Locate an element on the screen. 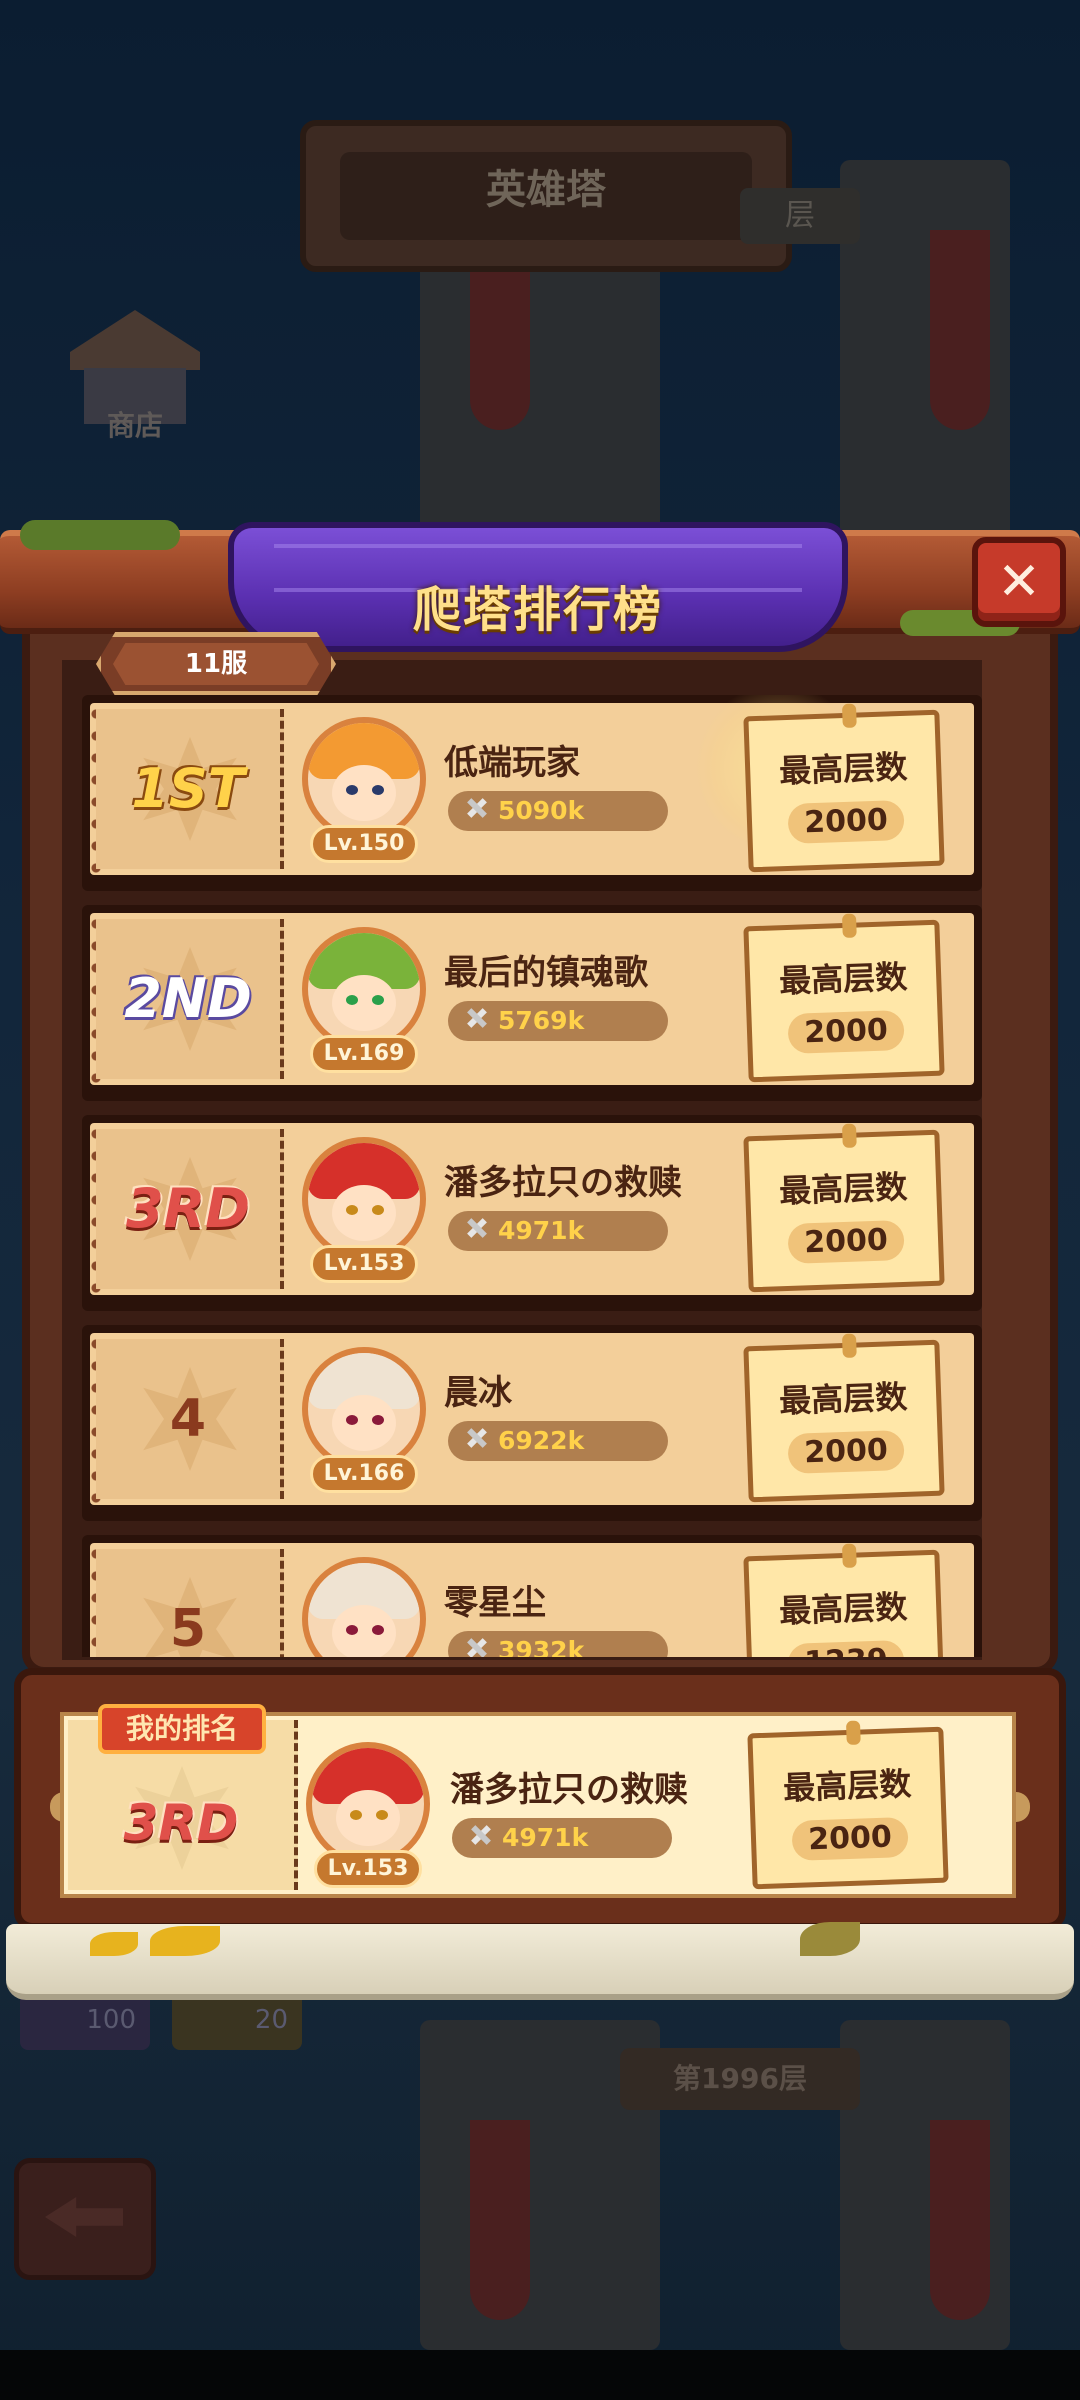 This screenshot has width=1080, height=2400. tower-title-board: 英雄塔 is located at coordinates (546, 196).